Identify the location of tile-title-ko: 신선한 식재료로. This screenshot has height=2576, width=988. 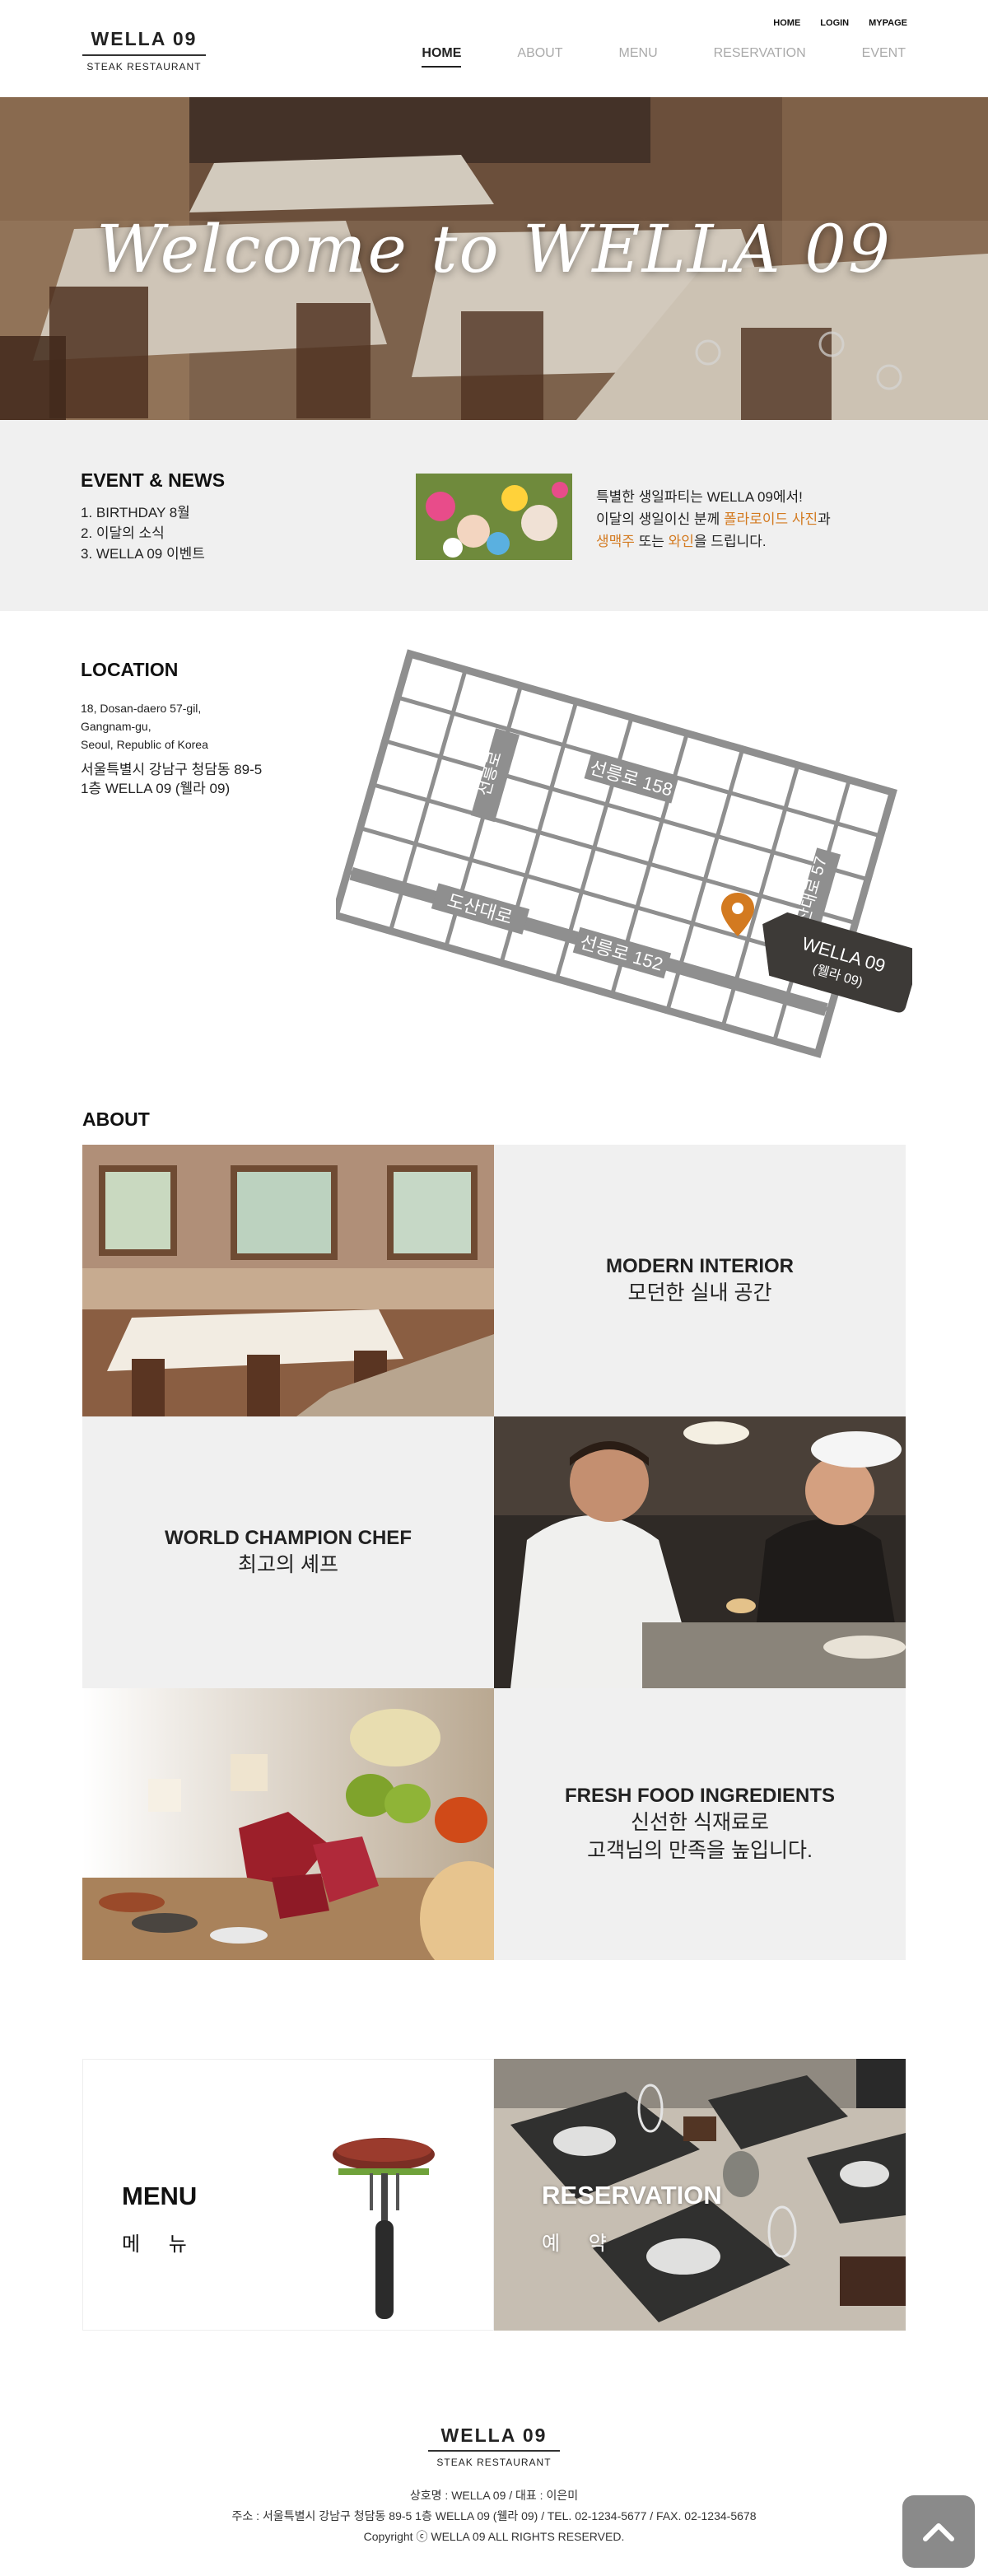
(700, 1822).